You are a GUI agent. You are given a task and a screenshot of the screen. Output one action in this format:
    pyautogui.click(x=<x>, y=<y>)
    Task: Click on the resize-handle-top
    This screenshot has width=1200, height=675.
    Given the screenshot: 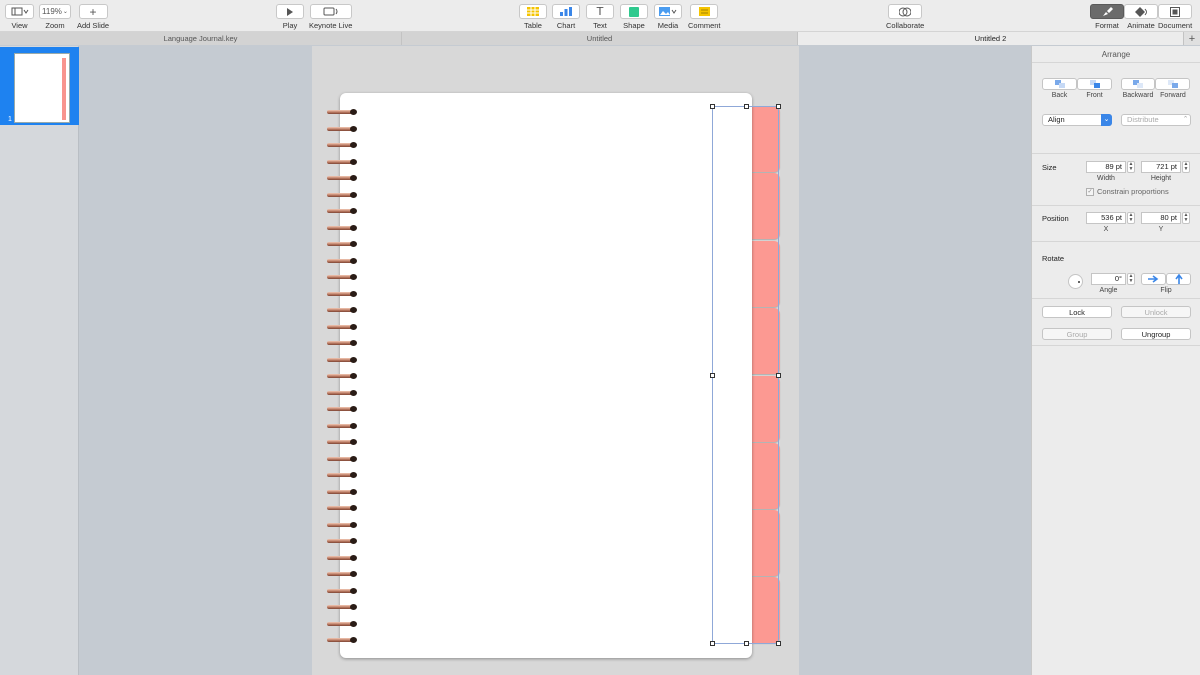 What is the action you would take?
    pyautogui.click(x=746, y=106)
    